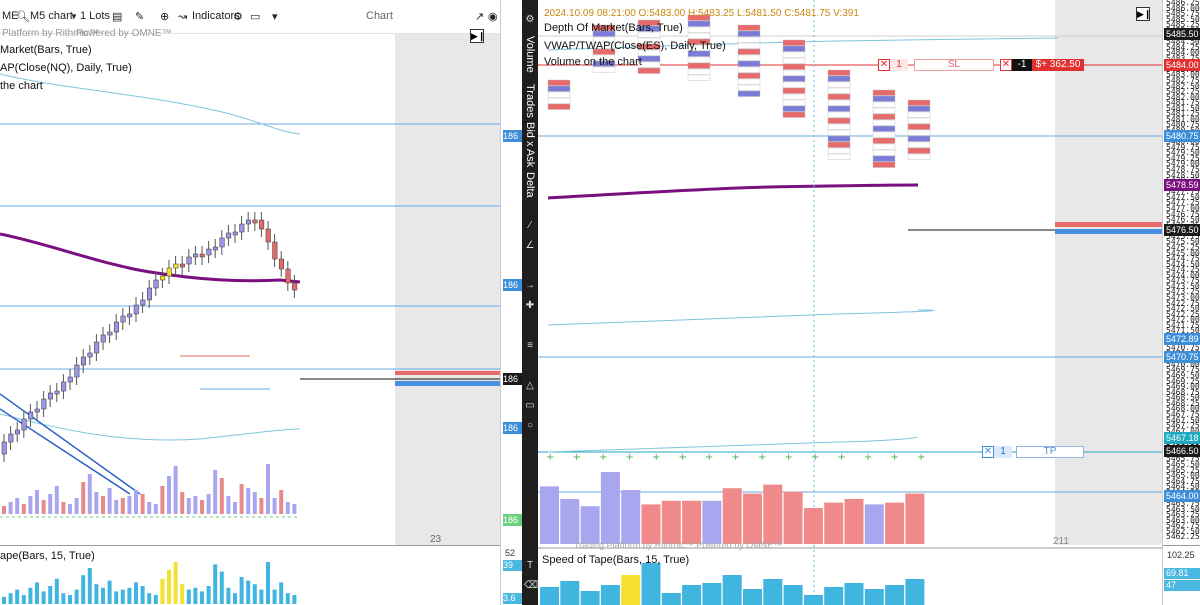  Describe the element at coordinates (1182, 438) in the screenshot. I see `price-box: 5467.18` at that location.